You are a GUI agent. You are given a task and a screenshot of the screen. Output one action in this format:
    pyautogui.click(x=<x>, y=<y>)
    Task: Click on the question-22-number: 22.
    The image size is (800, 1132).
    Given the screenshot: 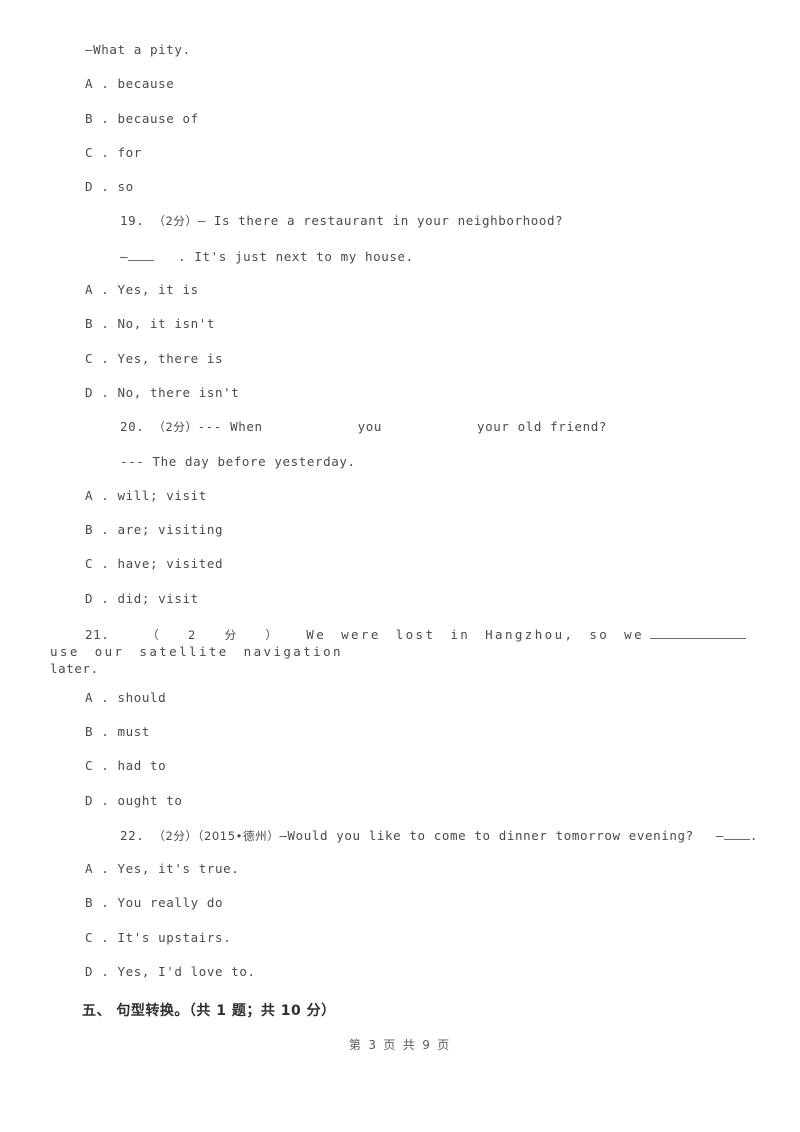 What is the action you would take?
    pyautogui.click(x=132, y=835)
    